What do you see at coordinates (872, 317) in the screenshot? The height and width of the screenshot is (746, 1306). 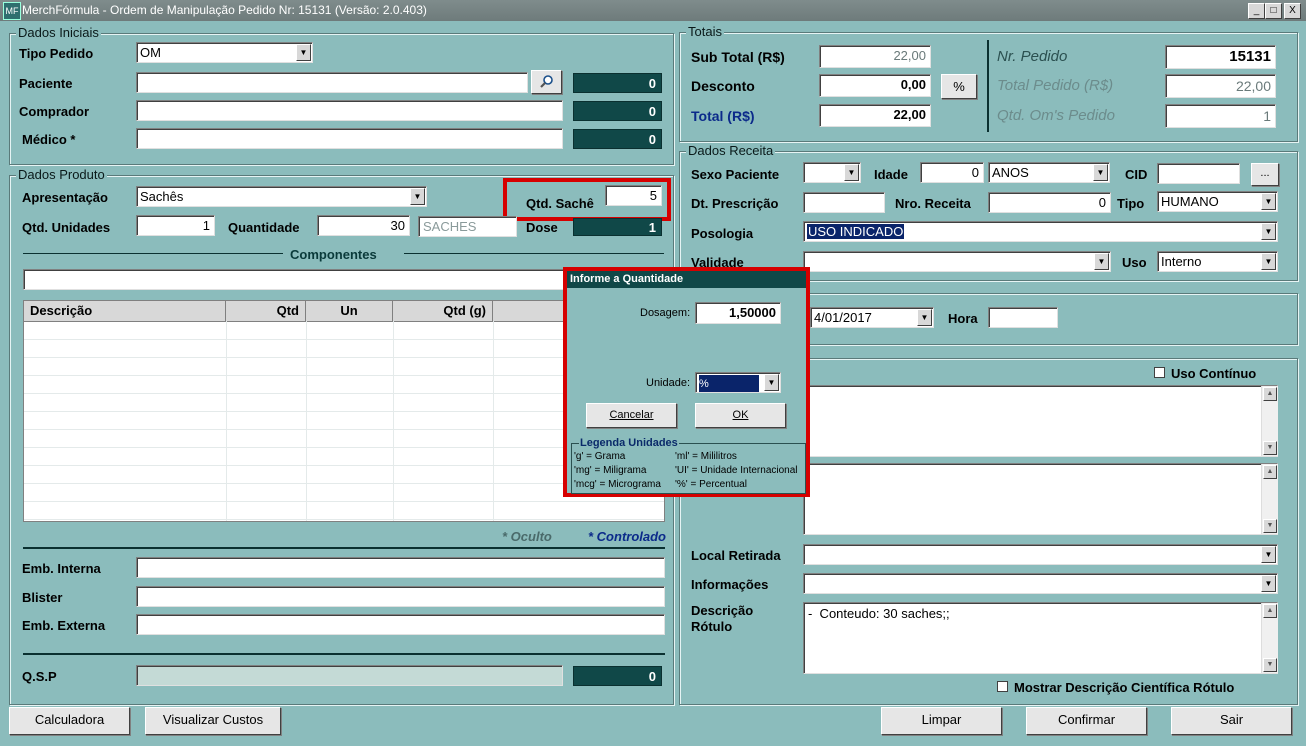 I see `data-entrega-select: 4/01/2017 ▼` at bounding box center [872, 317].